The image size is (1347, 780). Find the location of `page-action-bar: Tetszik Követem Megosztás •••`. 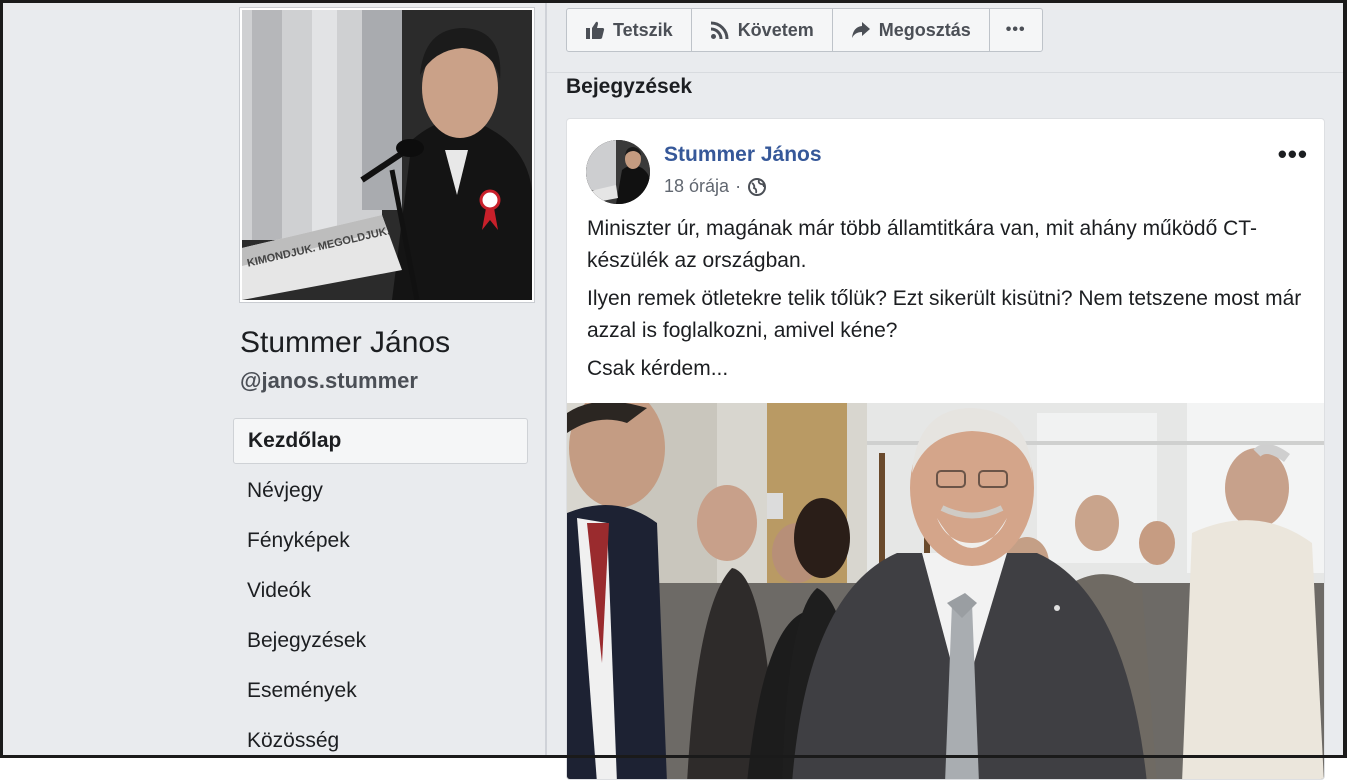

page-action-bar: Tetszik Követem Megosztás ••• is located at coordinates (804, 30).